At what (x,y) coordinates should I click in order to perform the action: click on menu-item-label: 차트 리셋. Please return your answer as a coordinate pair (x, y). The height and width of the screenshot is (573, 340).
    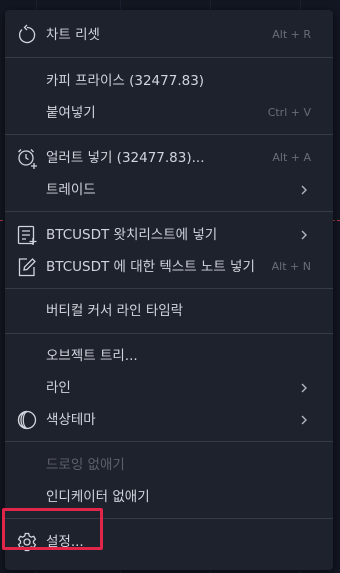
    Looking at the image, I should click on (73, 35).